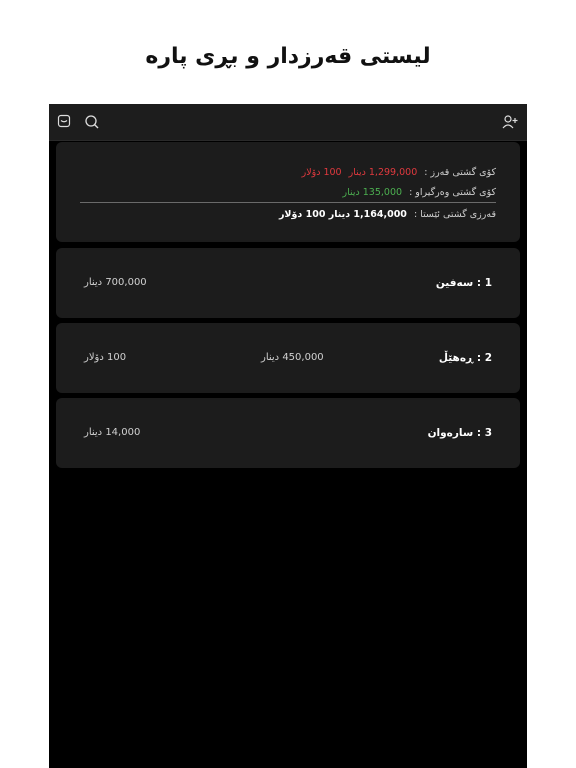  What do you see at coordinates (105, 357) in the screenshot?
I see `debtor-dollar: 100 دۆلار` at bounding box center [105, 357].